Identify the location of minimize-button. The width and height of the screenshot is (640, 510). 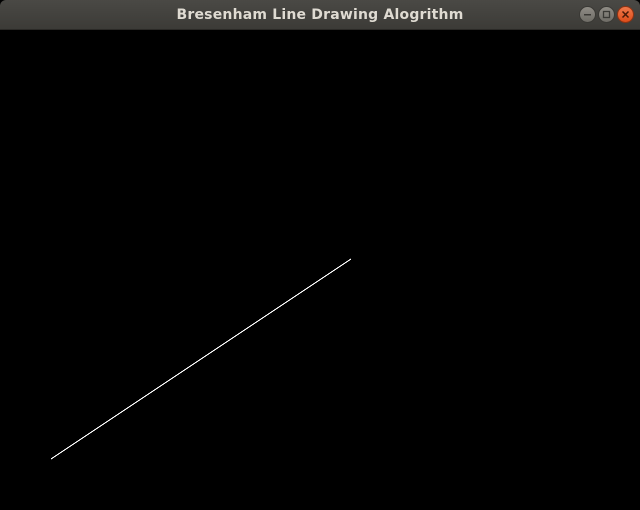
(587, 14).